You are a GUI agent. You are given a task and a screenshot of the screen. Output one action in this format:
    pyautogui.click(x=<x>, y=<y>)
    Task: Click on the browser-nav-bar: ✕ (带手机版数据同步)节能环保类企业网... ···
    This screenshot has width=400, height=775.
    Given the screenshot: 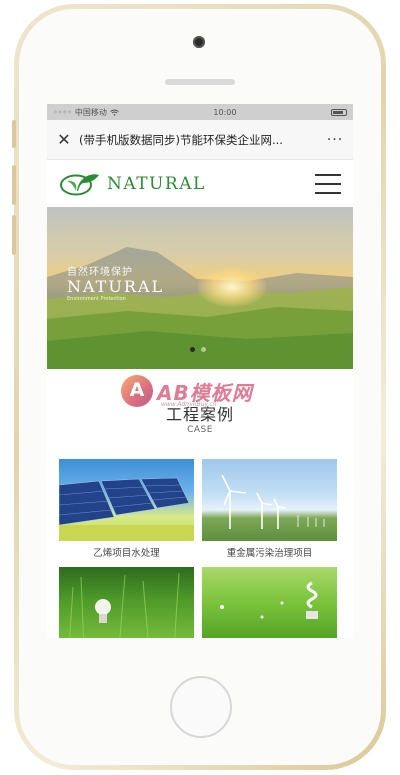 What is the action you would take?
    pyautogui.click(x=200, y=140)
    